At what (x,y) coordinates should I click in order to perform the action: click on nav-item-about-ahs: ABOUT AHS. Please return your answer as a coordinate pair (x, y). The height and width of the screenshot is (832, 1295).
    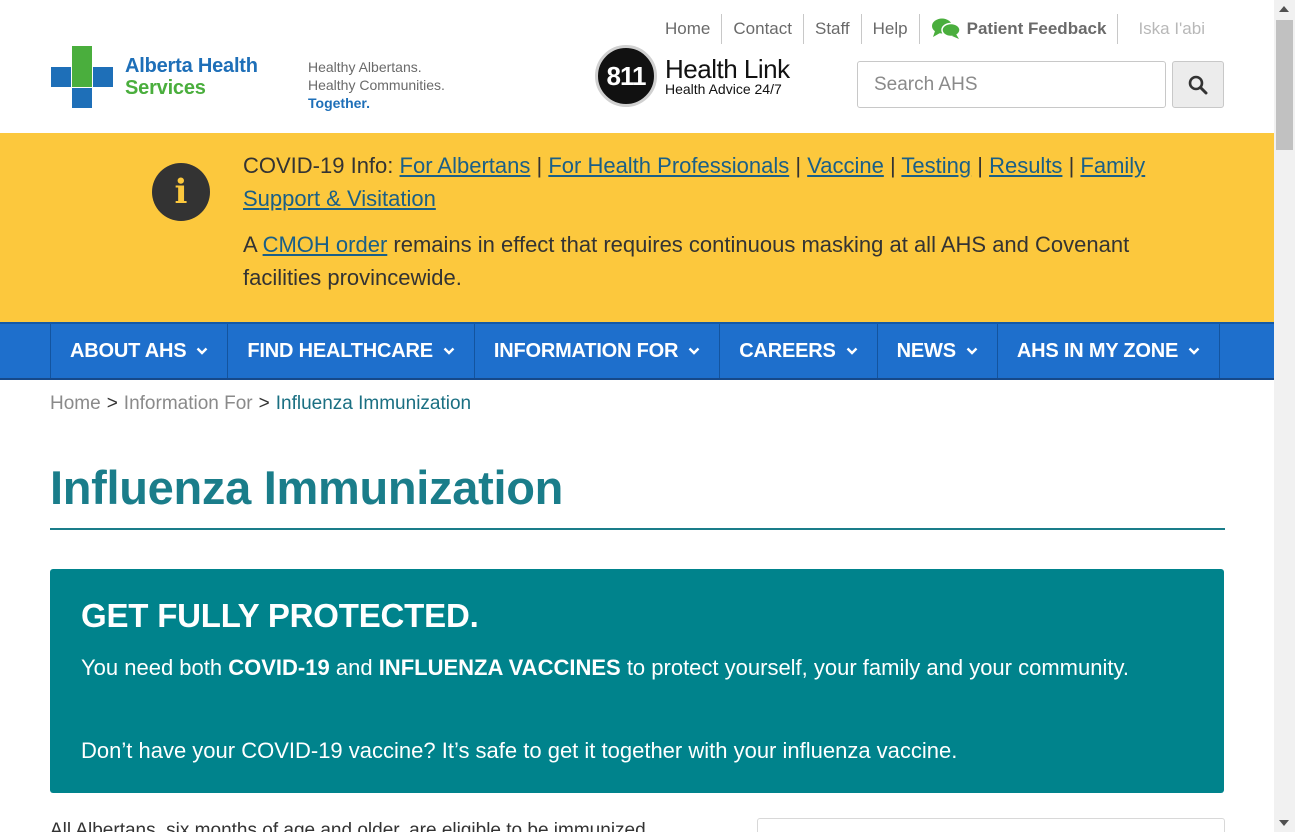
    Looking at the image, I should click on (140, 351).